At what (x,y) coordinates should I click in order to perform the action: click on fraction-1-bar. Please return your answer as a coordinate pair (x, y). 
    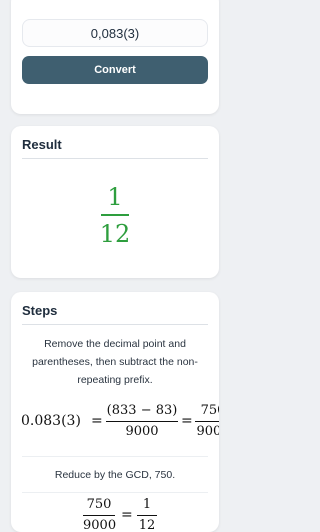
    Looking at the image, I should click on (142, 421).